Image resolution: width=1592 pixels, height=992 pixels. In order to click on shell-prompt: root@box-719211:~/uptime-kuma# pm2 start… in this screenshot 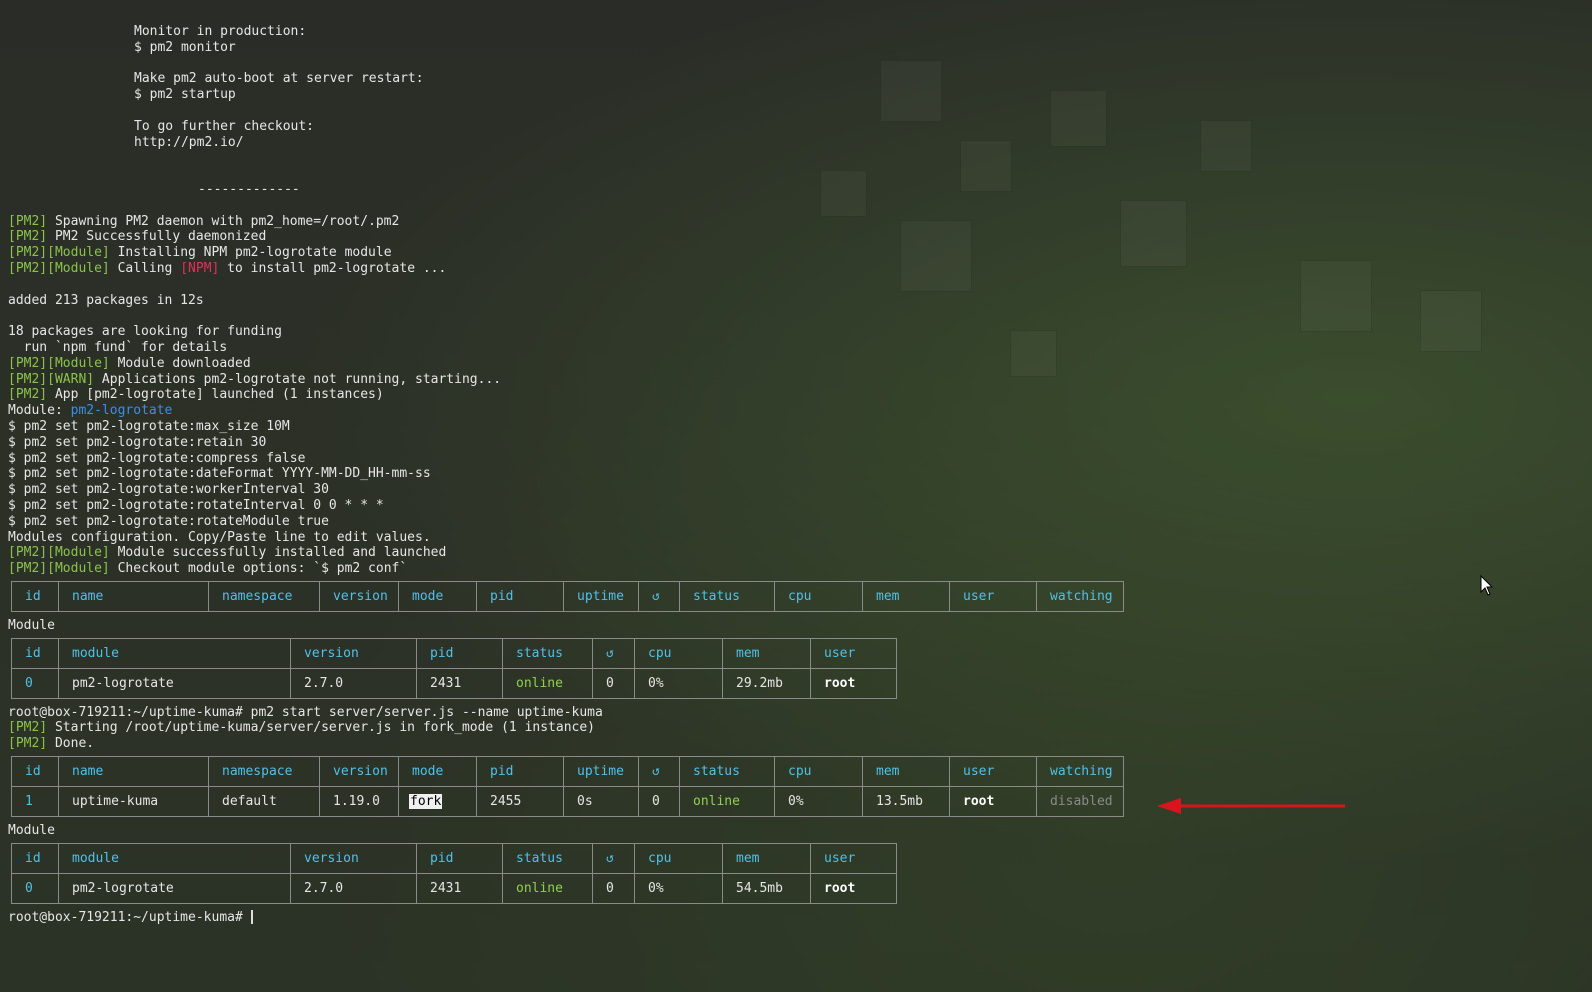, I will do `click(305, 712)`.